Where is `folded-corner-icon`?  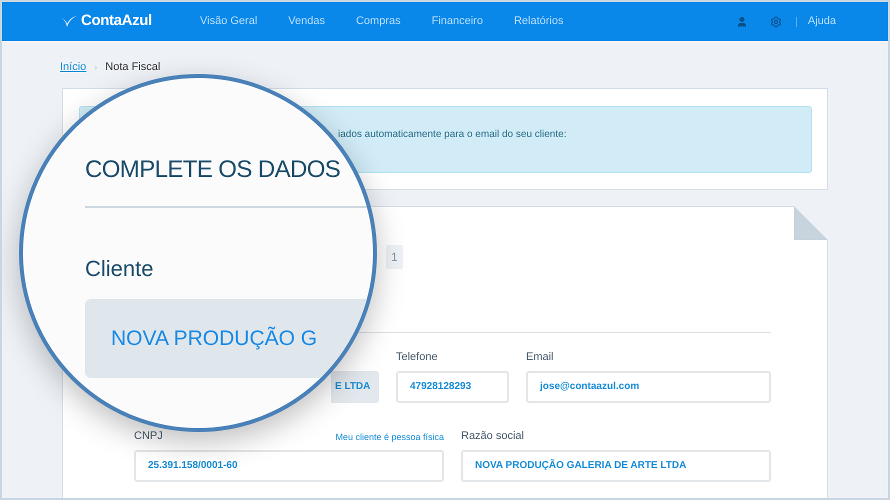
folded-corner-icon is located at coordinates (811, 223).